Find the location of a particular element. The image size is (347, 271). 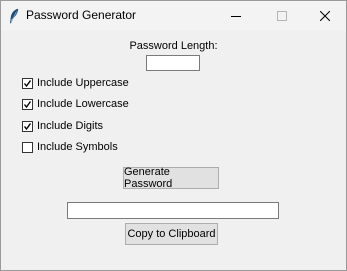

option-digits: Include Digits is located at coordinates (62, 126).